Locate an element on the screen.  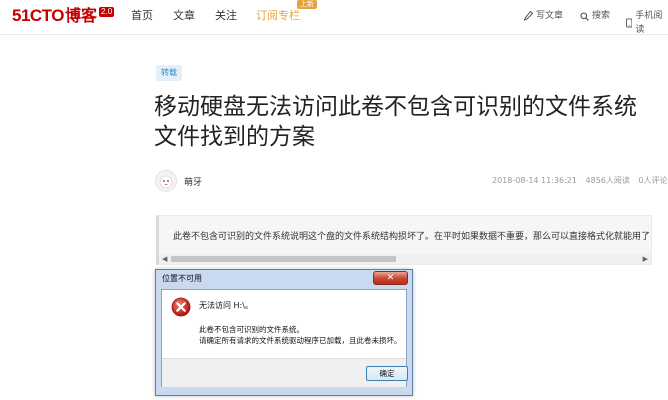
search-link: 搜索 is located at coordinates (595, 16).